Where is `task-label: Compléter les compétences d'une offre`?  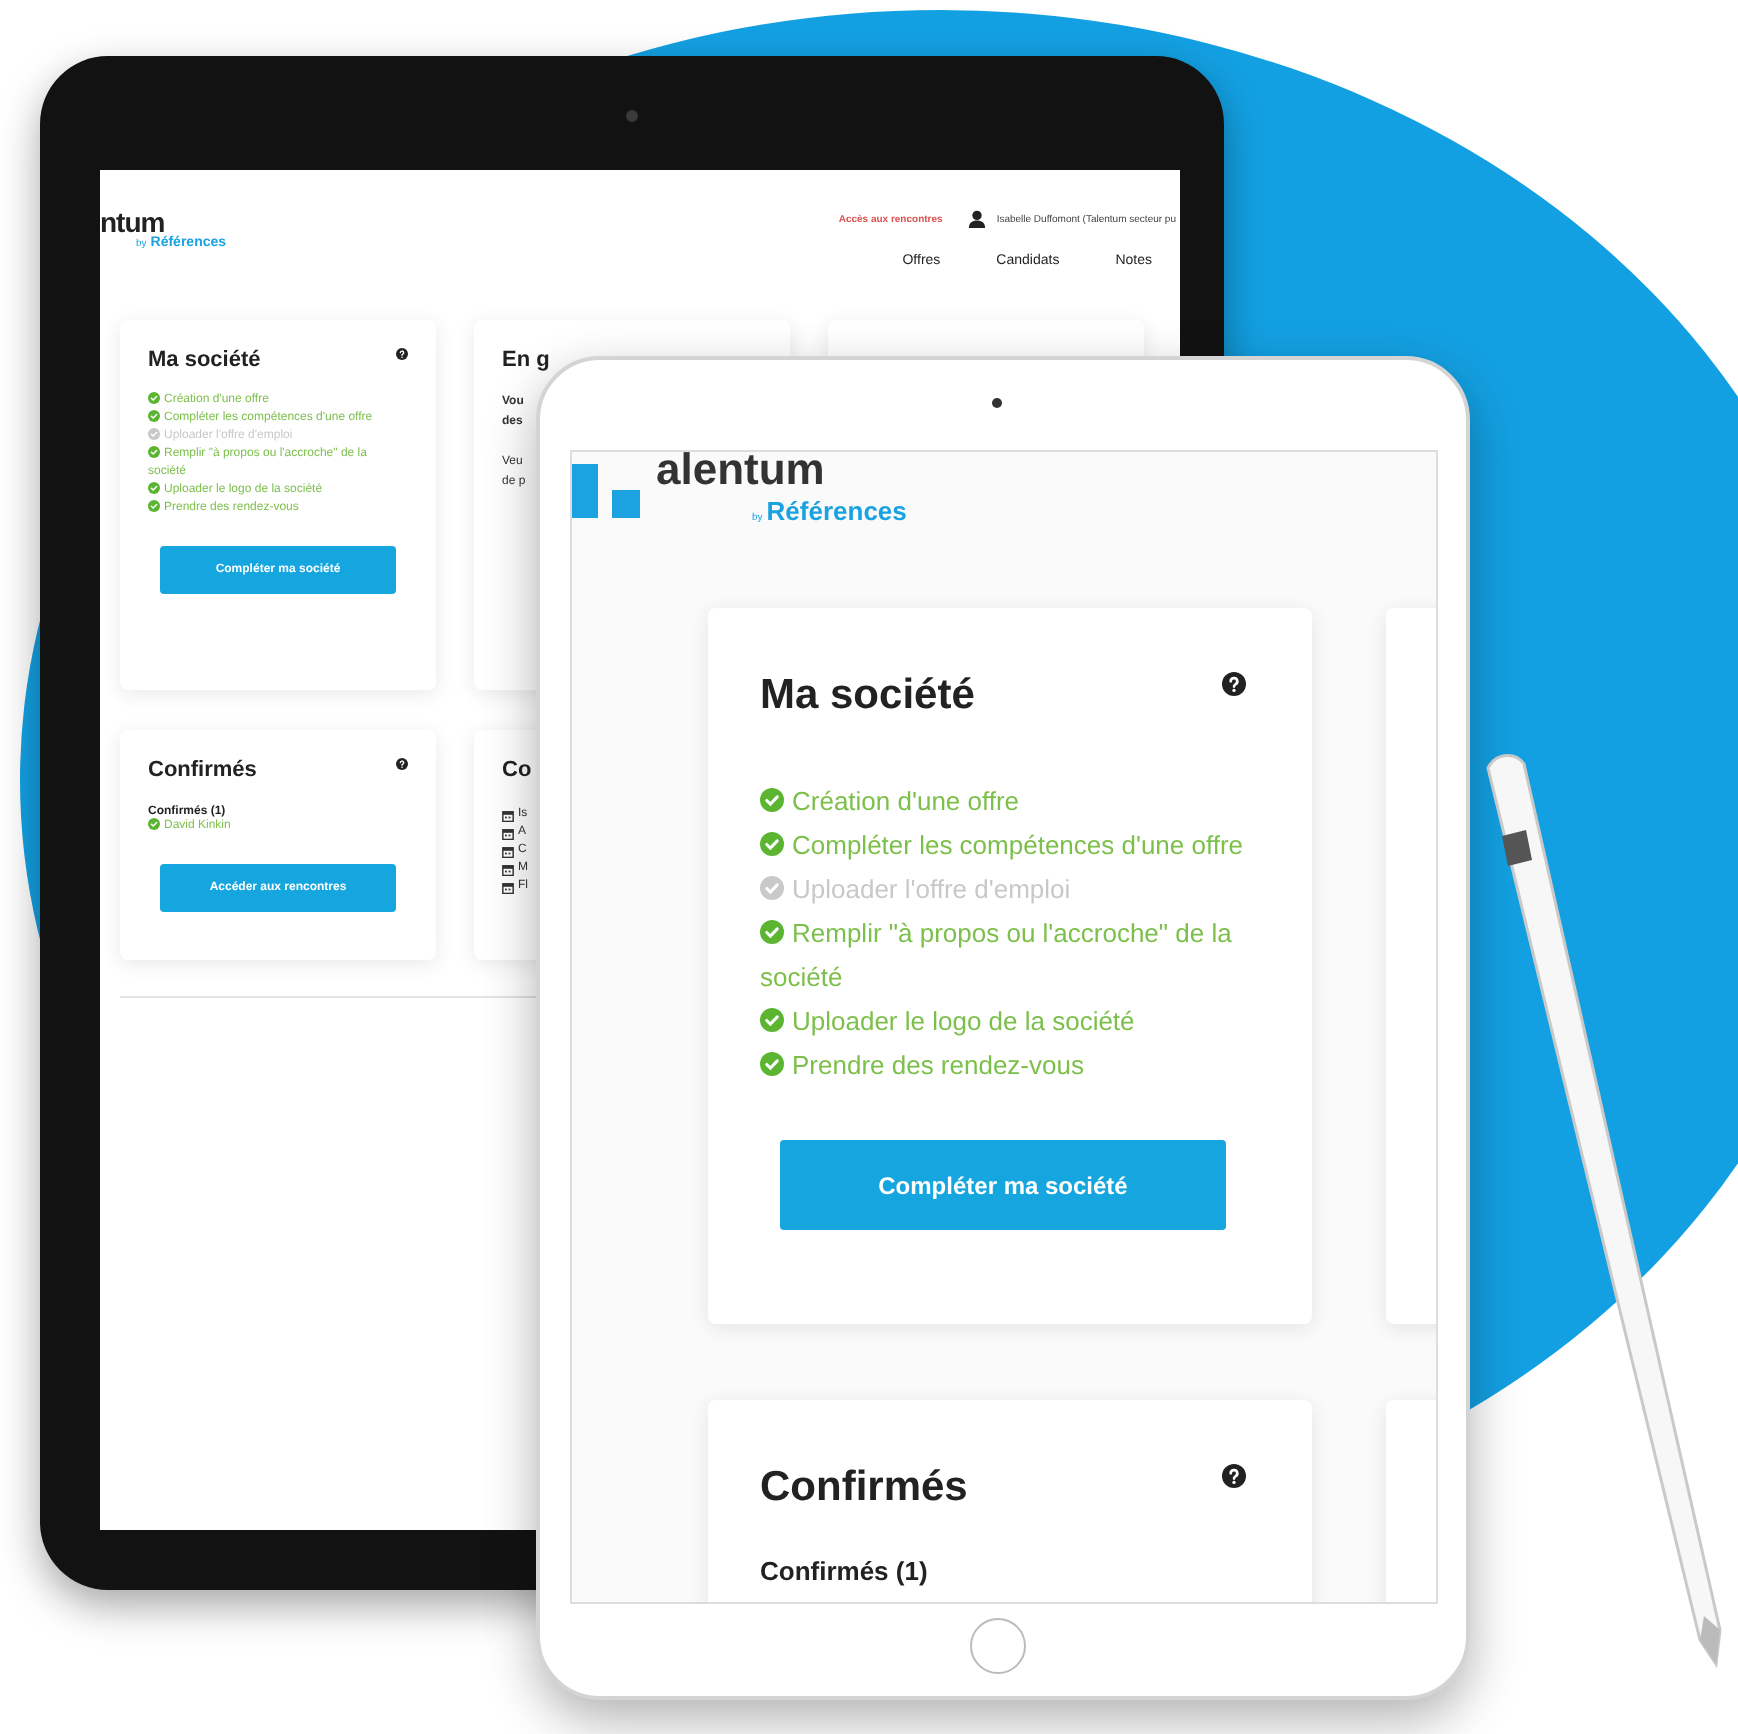
task-label: Compléter les compétences d'une offre is located at coordinates (1018, 845).